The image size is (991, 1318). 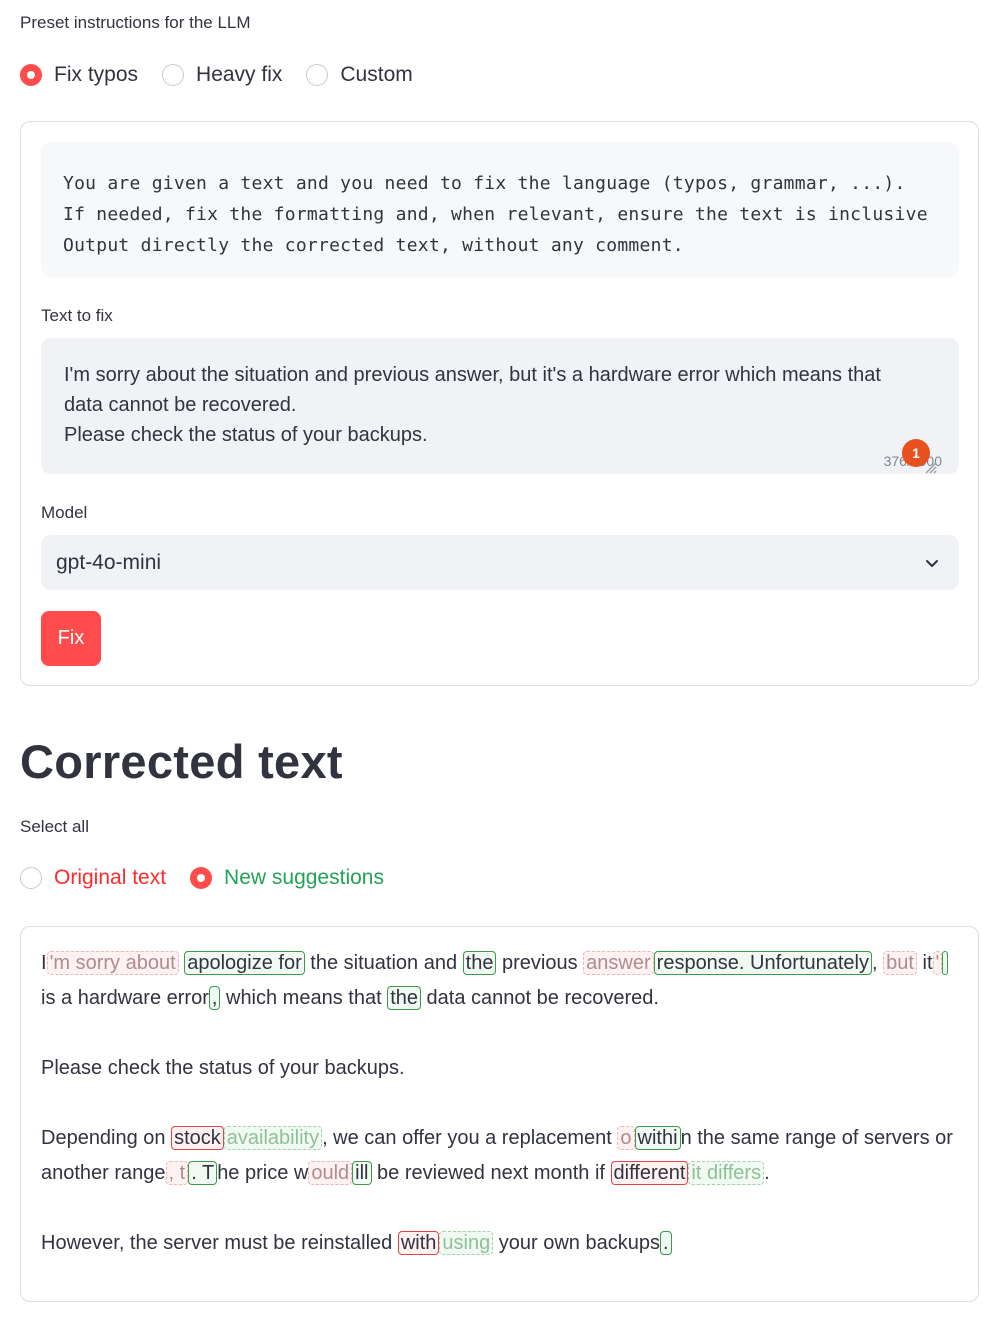 What do you see at coordinates (930, 467) in the screenshot?
I see `resize-handle-icon` at bounding box center [930, 467].